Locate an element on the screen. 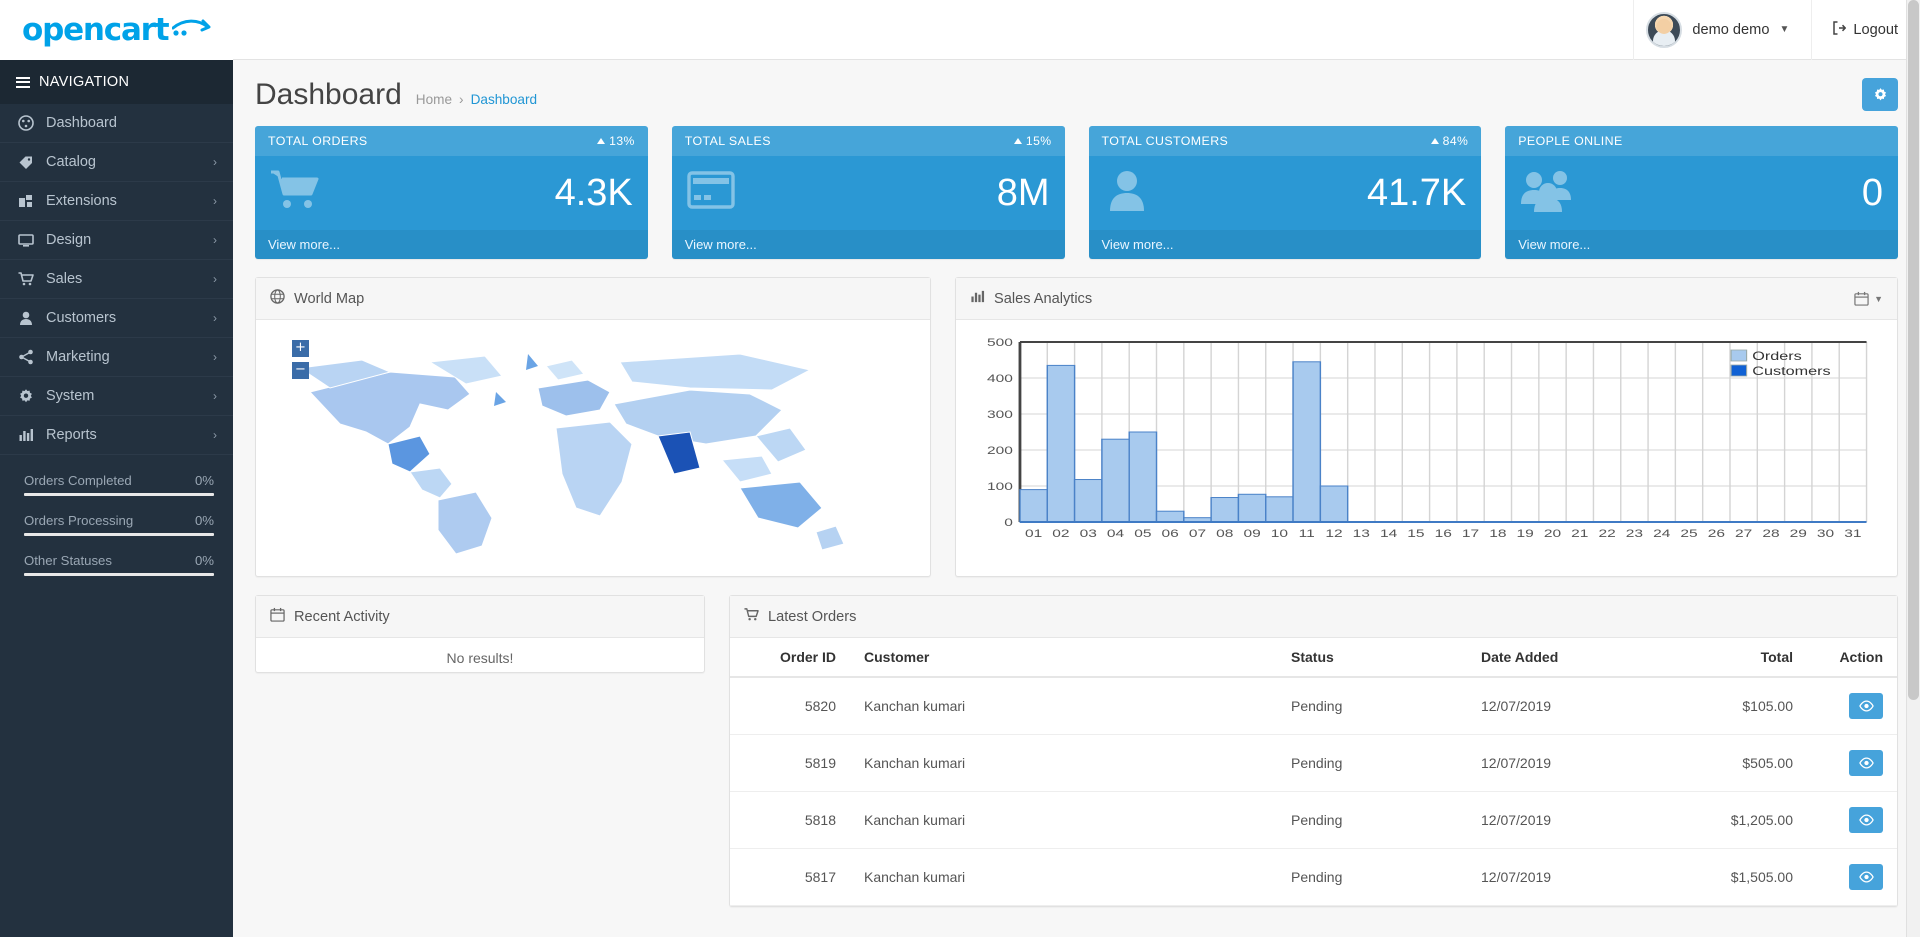 Image resolution: width=1920 pixels, height=937 pixels. avatar is located at coordinates (1664, 29).